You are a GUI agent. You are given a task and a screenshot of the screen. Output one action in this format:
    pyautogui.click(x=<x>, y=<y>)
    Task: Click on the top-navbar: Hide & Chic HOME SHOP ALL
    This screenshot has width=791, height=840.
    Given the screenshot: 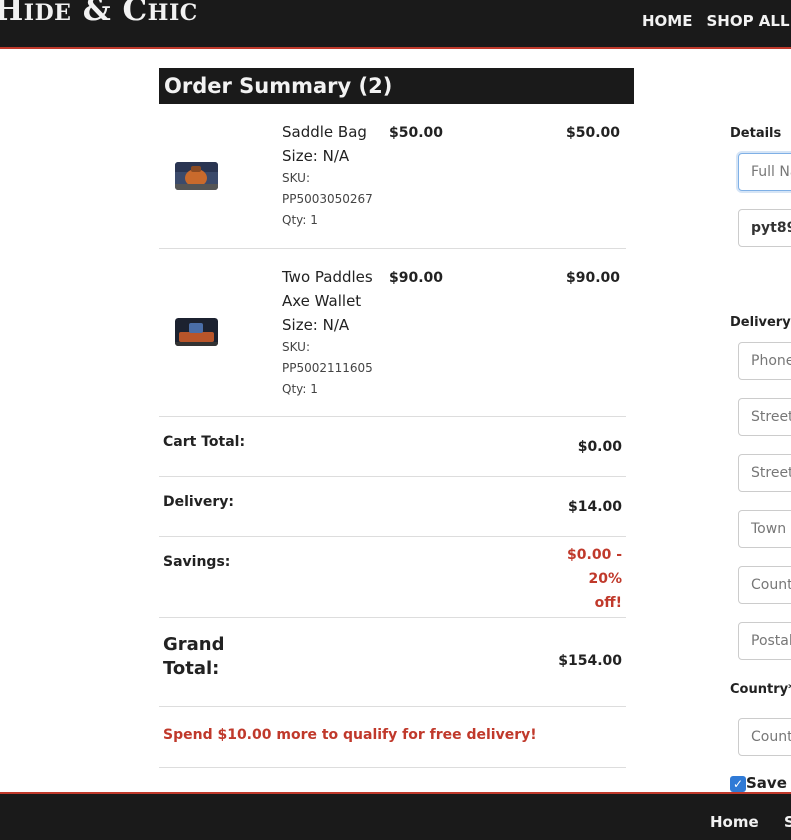 What is the action you would take?
    pyautogui.click(x=395, y=24)
    